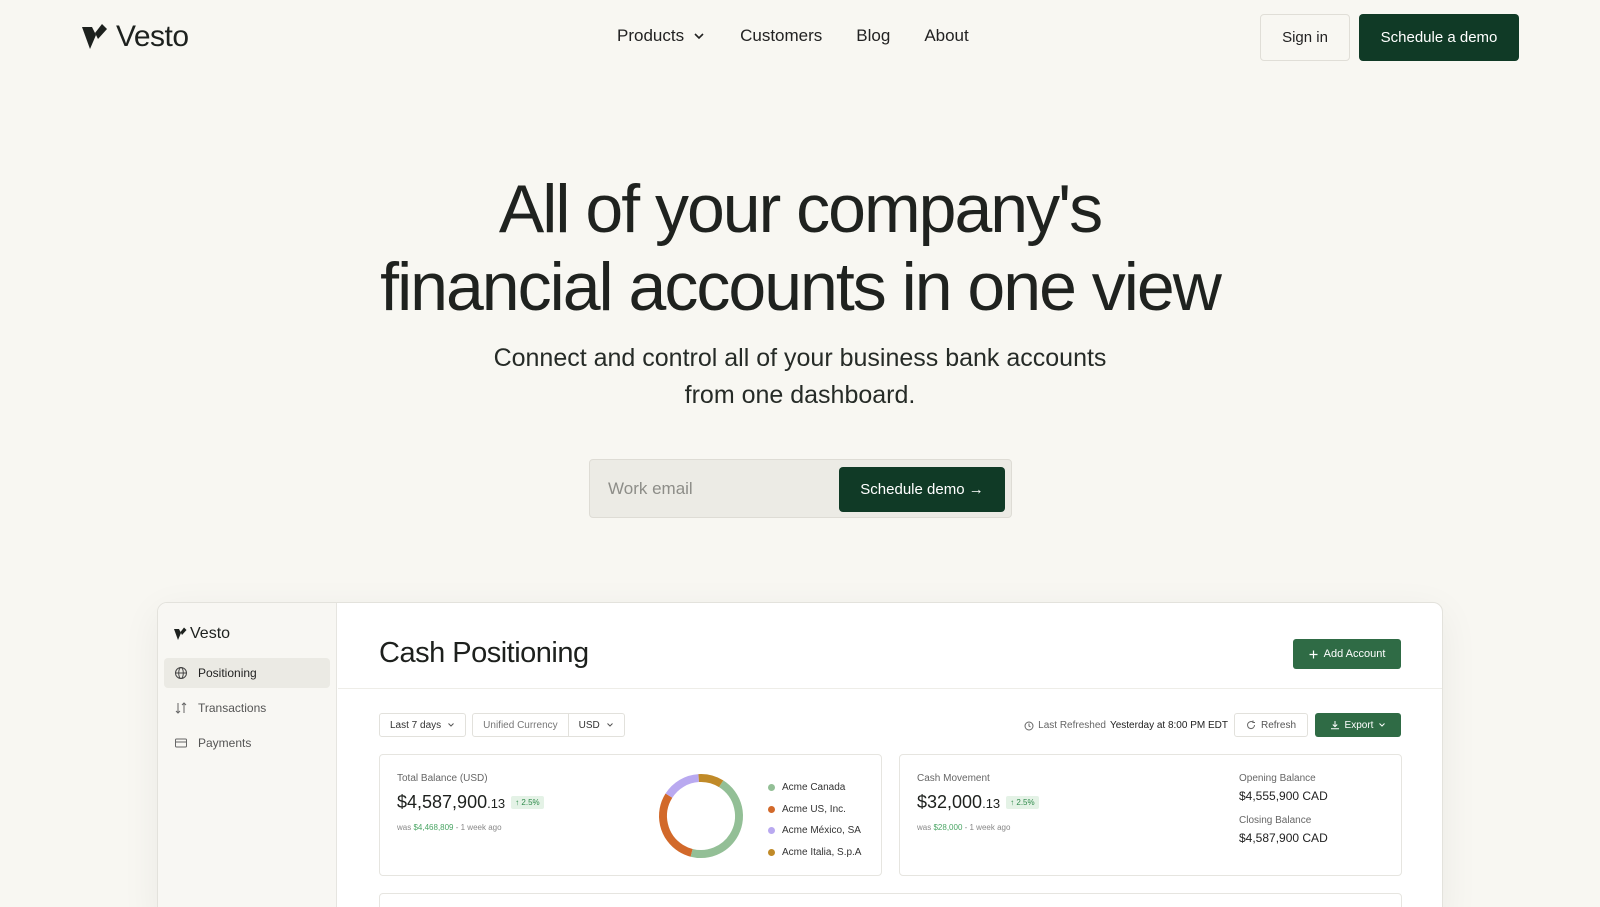 The image size is (1600, 907). What do you see at coordinates (442, 802) in the screenshot?
I see `amount-dollars: $4,587,900` at bounding box center [442, 802].